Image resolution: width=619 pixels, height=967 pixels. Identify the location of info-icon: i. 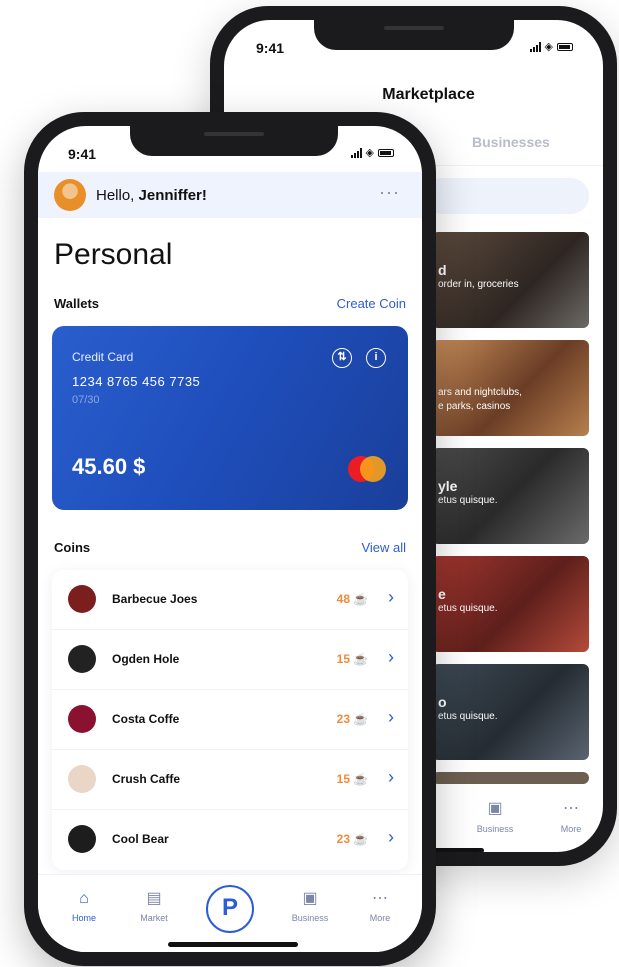
(376, 358).